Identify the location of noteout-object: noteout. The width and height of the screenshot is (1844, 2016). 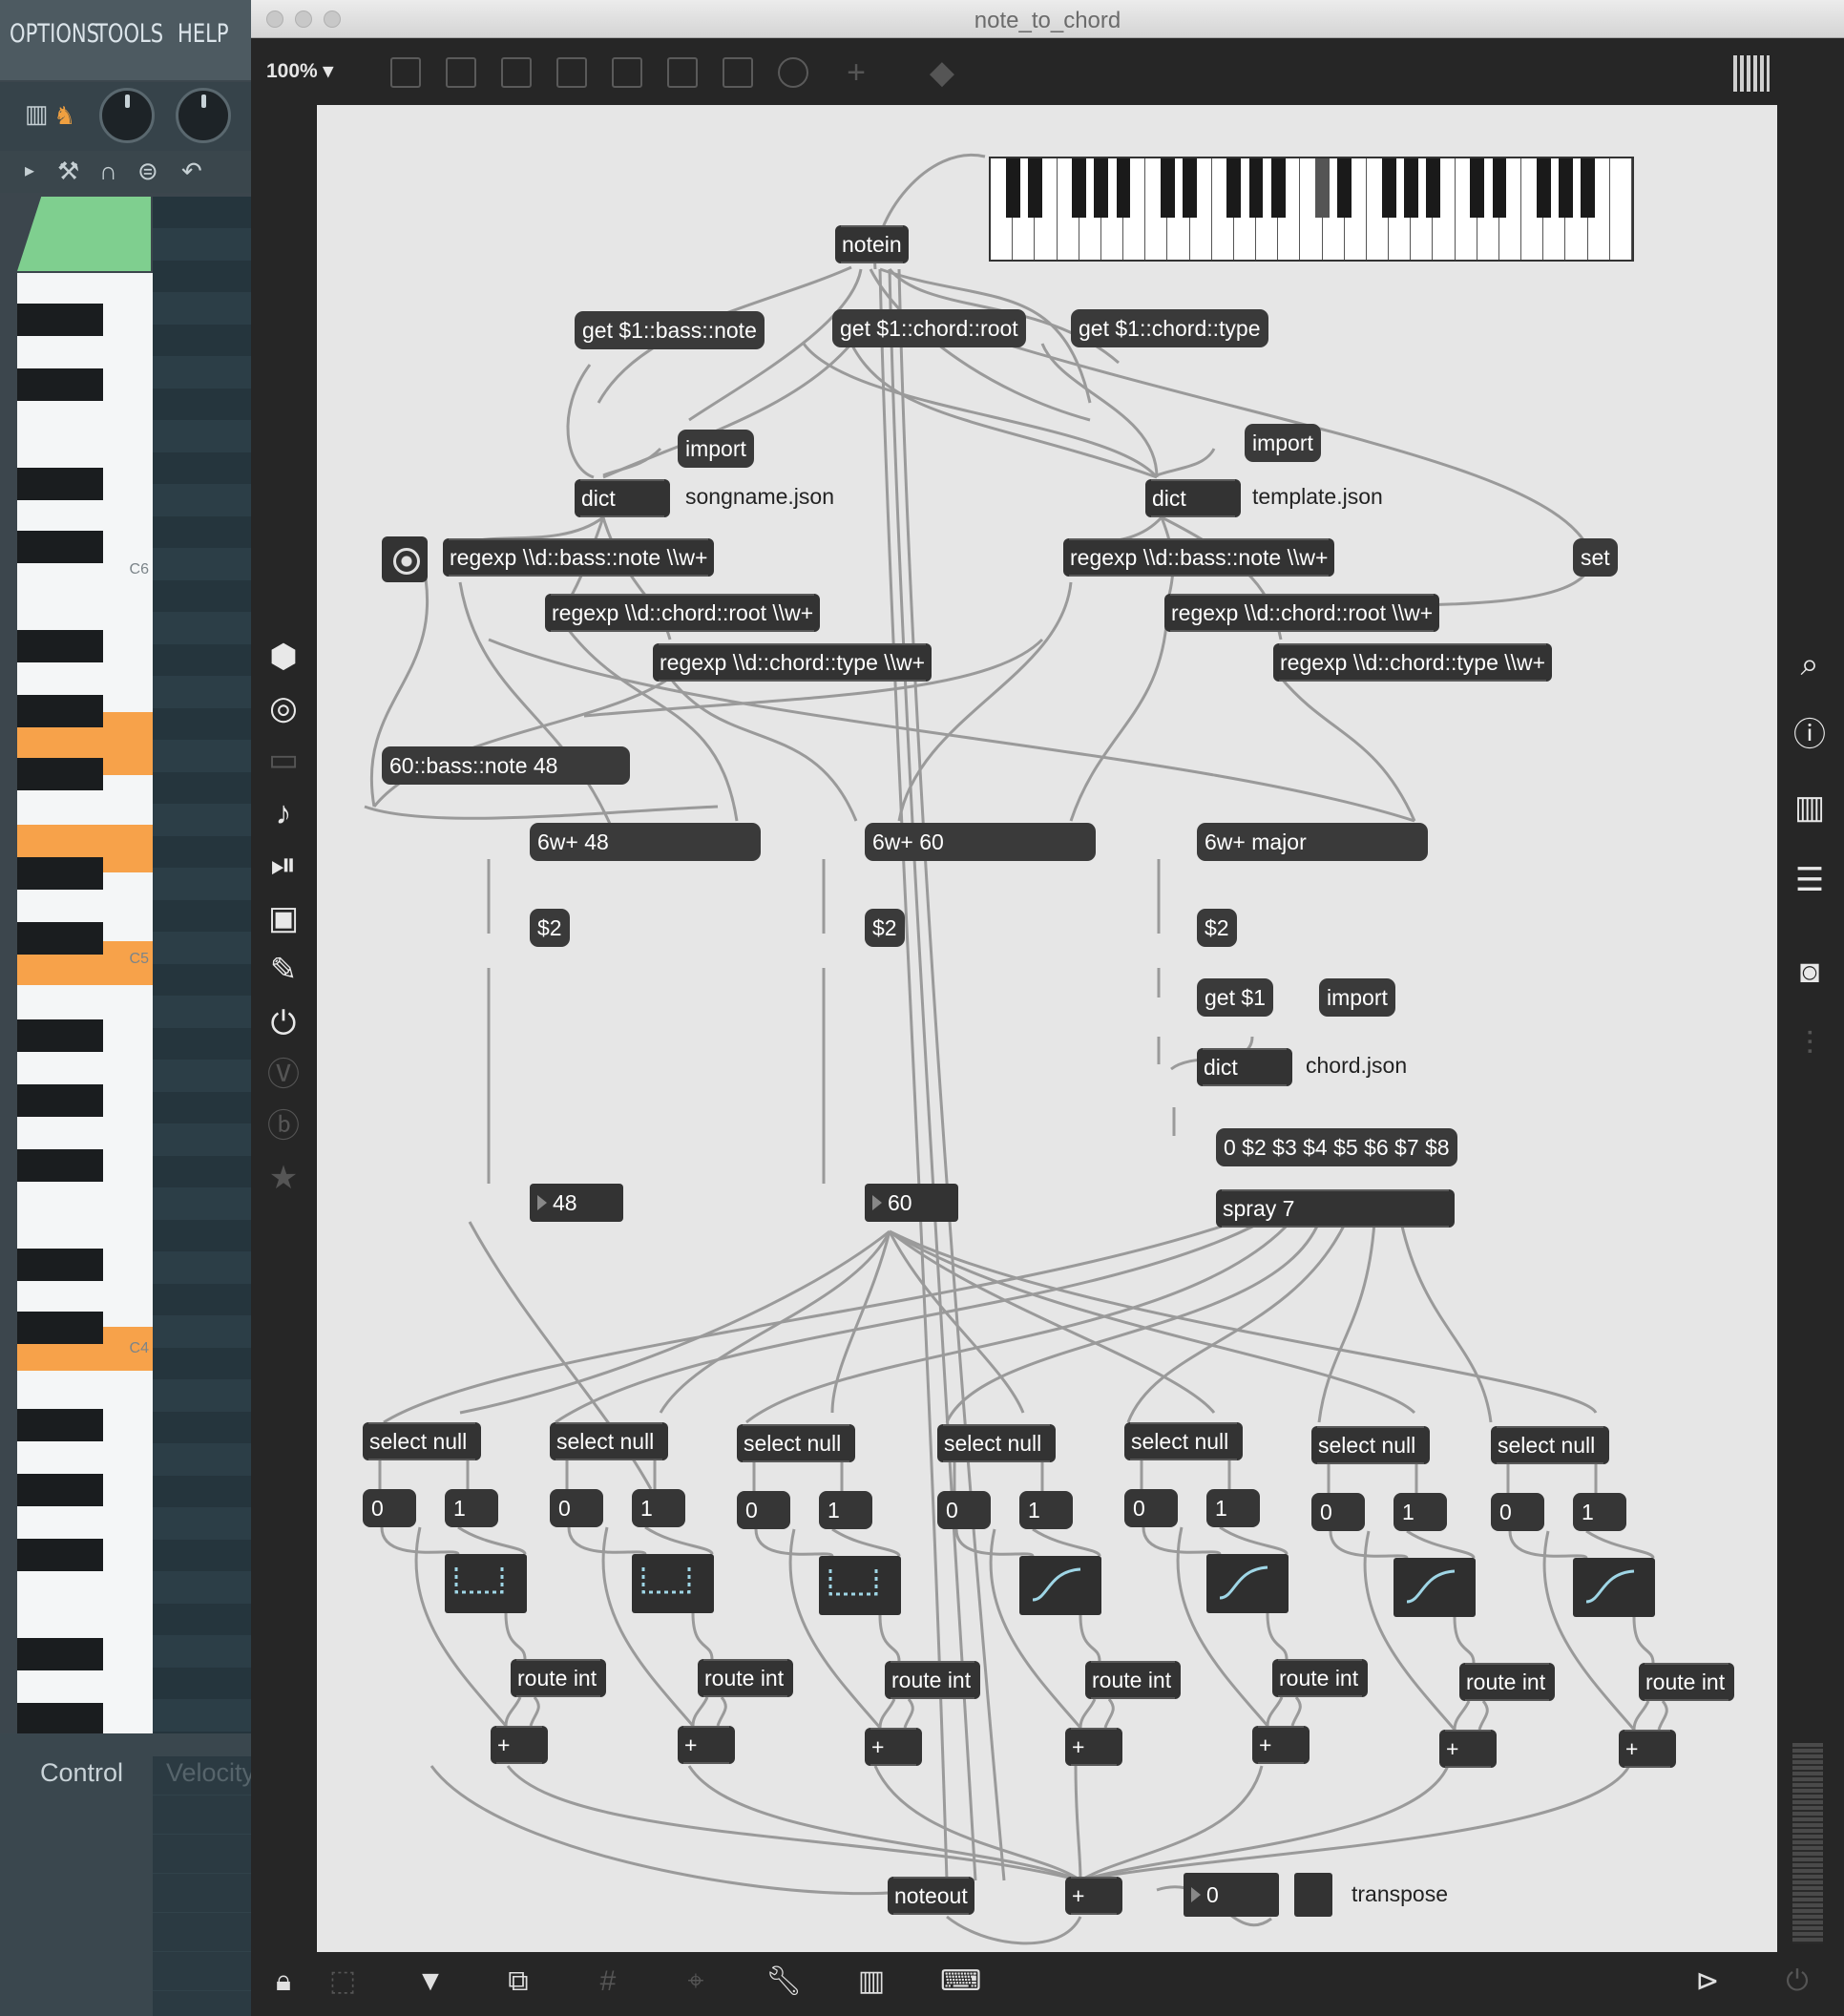
(931, 1896).